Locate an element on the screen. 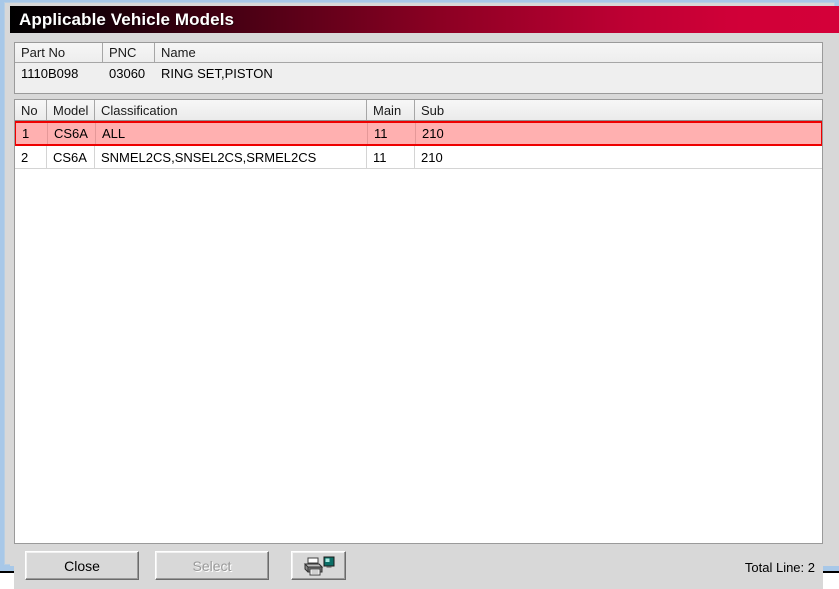  cell-no: 2 is located at coordinates (31, 157).